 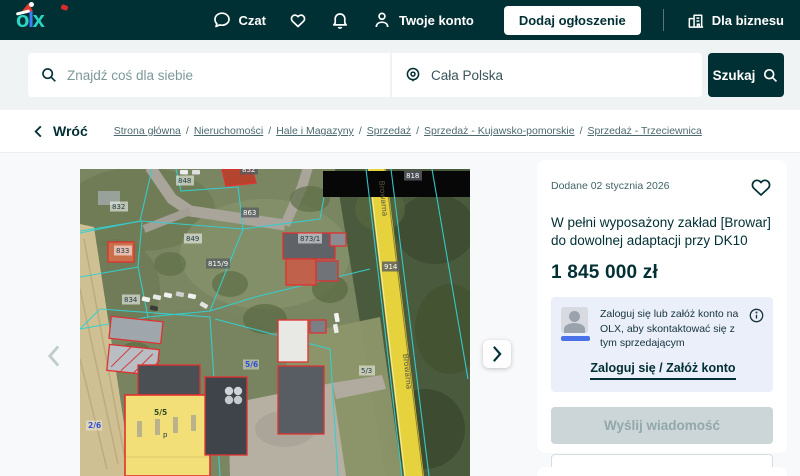 I want to click on breadcrumb-kujawsko-pomorskie: Sprzedaż - Kujawsko-pomorskie, so click(x=499, y=131).